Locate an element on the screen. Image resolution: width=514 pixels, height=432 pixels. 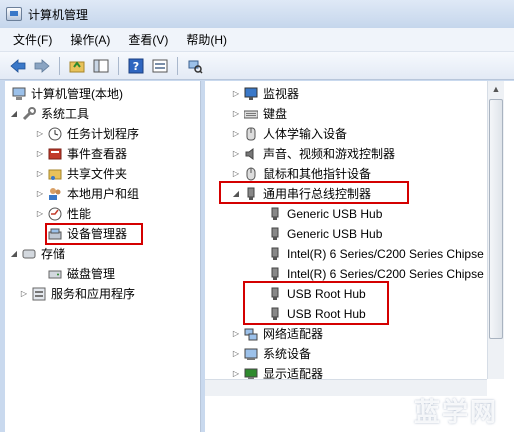
tree-label: 存储 is located at coordinates (53, 254).